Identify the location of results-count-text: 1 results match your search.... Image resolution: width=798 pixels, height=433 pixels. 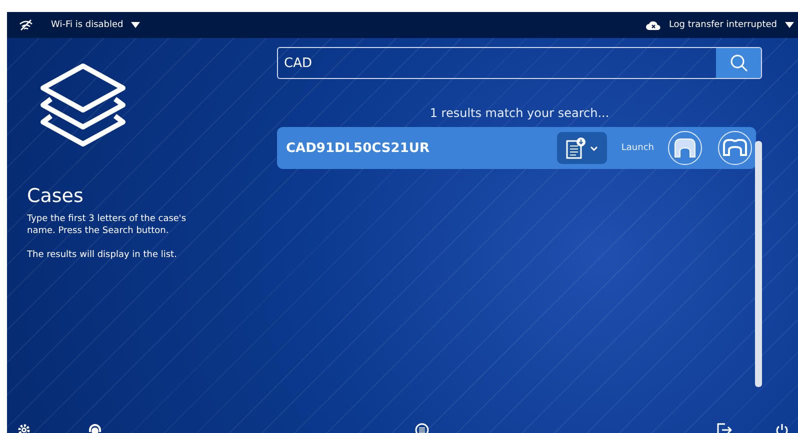
(519, 113).